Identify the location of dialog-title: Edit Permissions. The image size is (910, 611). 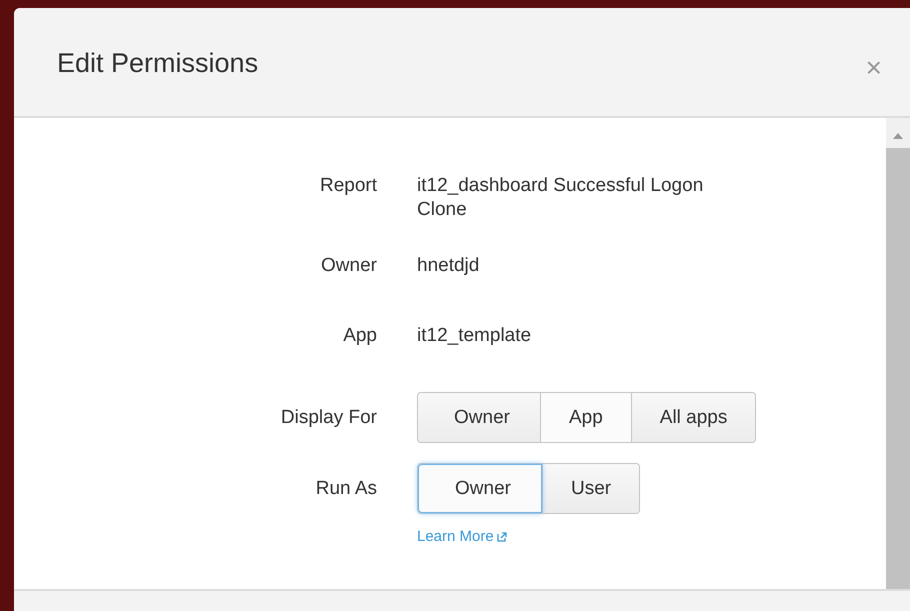
(157, 63).